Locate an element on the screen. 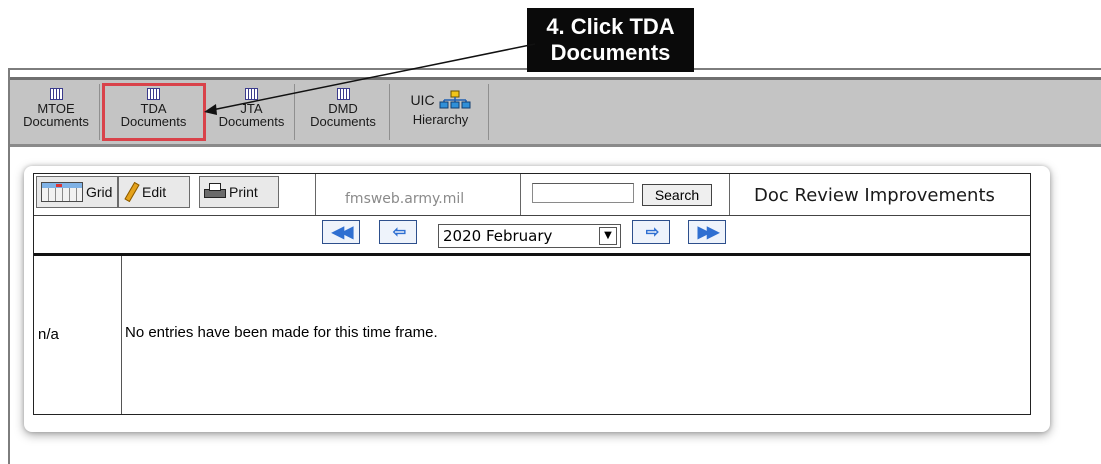 The width and height of the screenshot is (1101, 464). search-input is located at coordinates (583, 193).